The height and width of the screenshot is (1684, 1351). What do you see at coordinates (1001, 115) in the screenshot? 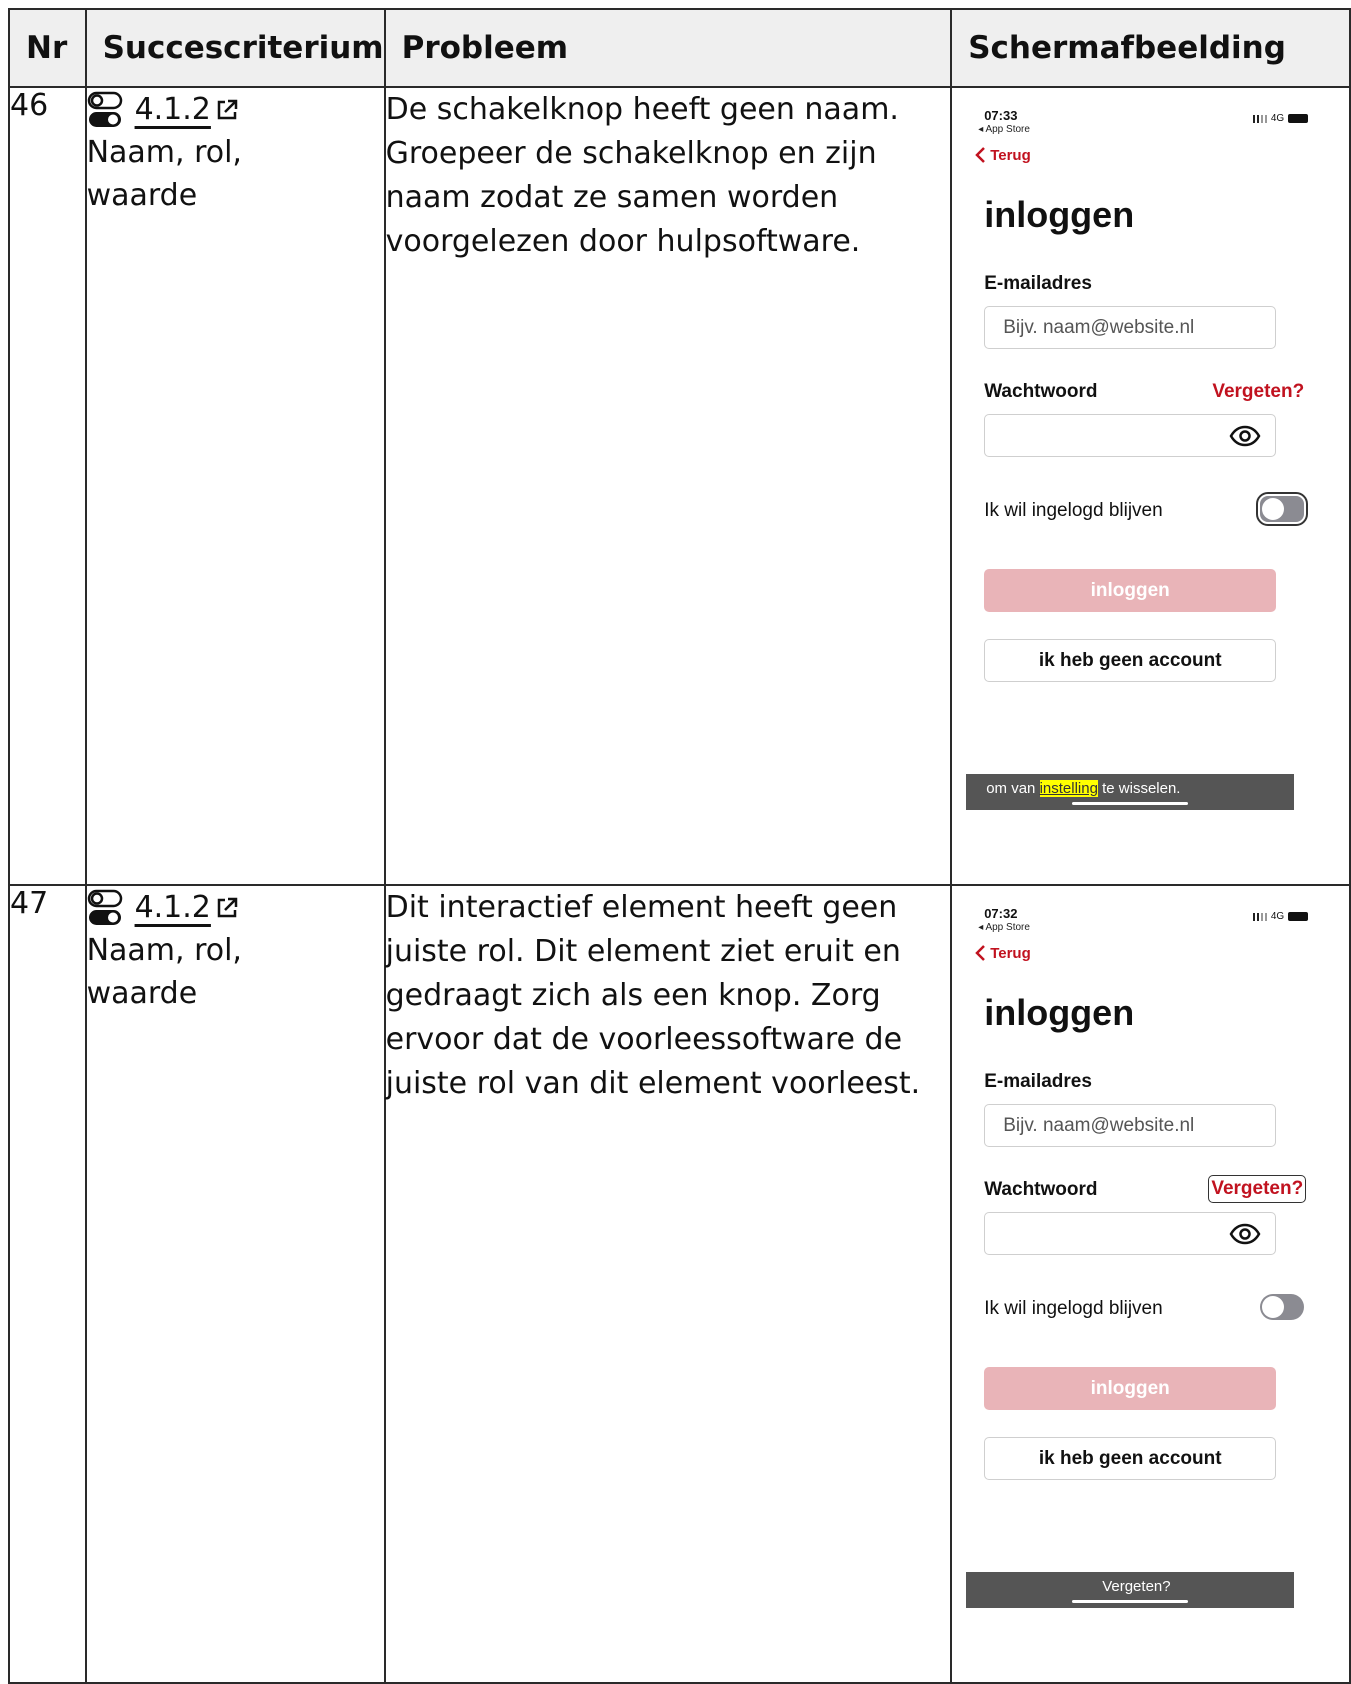
I see `status-time: 07:33` at bounding box center [1001, 115].